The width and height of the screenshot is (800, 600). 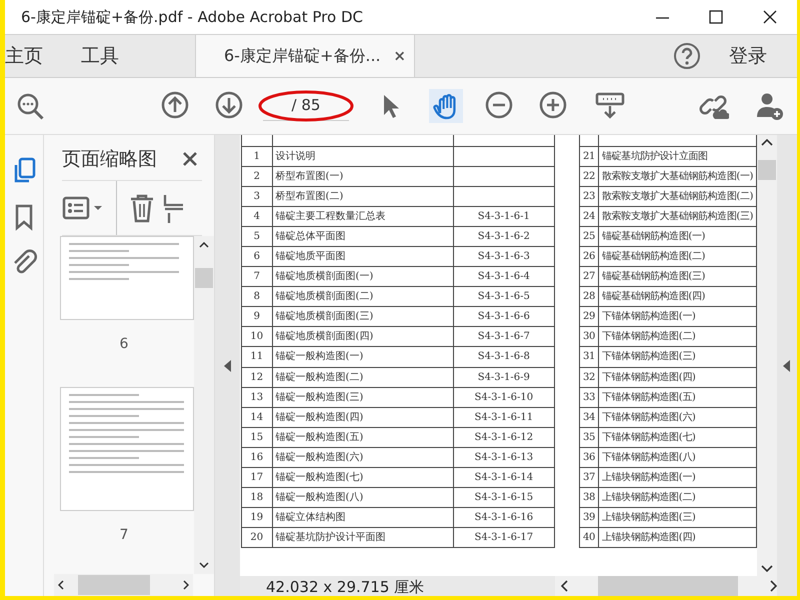 What do you see at coordinates (363, 498) in the screenshot?
I see `table-cell: 锚碇一般构造图(八)` at bounding box center [363, 498].